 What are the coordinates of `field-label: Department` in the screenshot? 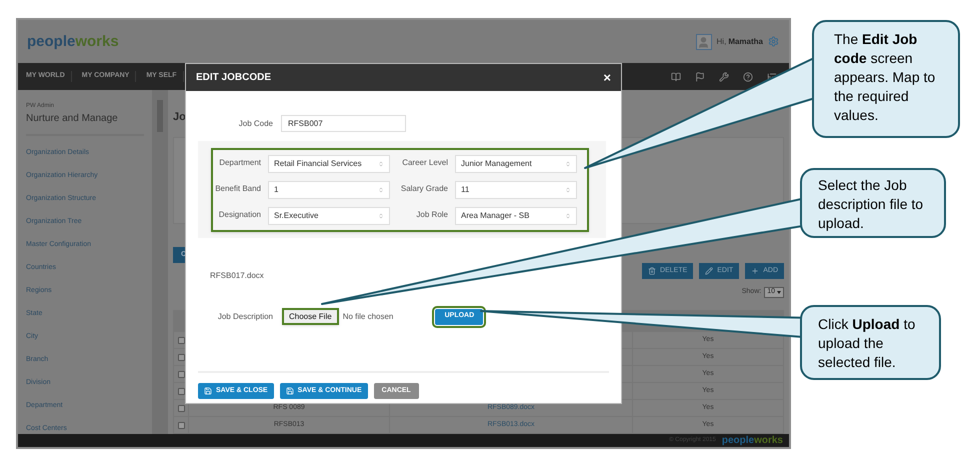 It's located at (239, 163).